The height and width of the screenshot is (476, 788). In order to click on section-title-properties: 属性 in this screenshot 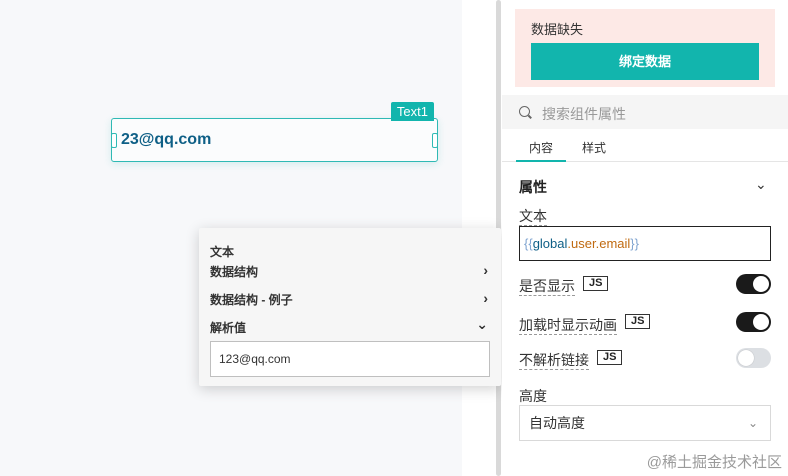, I will do `click(533, 187)`.